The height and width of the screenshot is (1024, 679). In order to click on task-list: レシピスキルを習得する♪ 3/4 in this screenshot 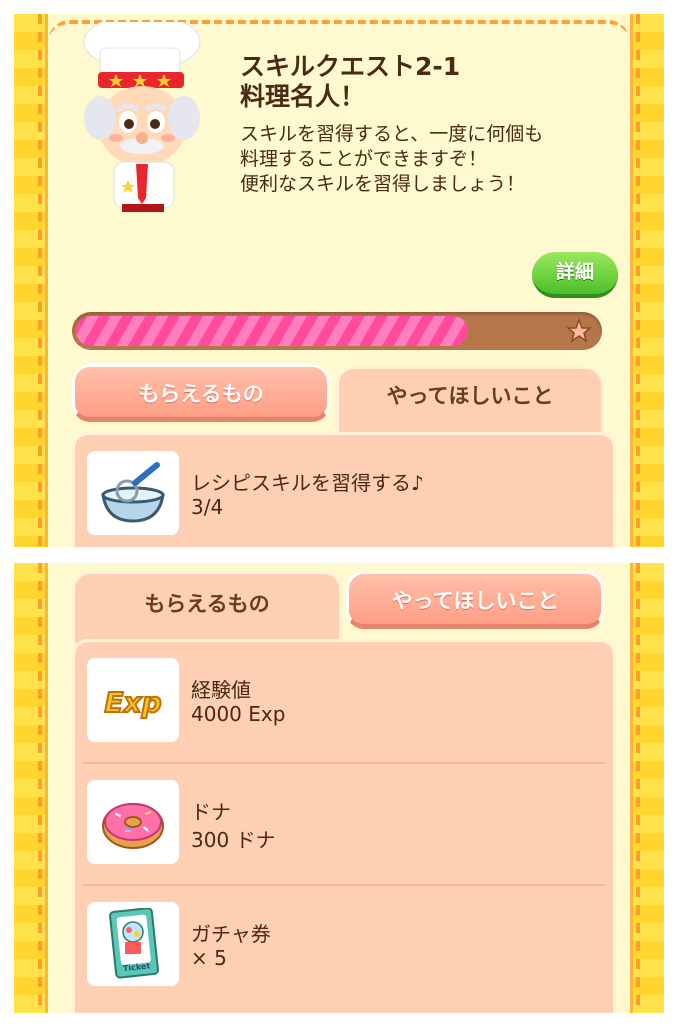, I will do `click(344, 489)`.